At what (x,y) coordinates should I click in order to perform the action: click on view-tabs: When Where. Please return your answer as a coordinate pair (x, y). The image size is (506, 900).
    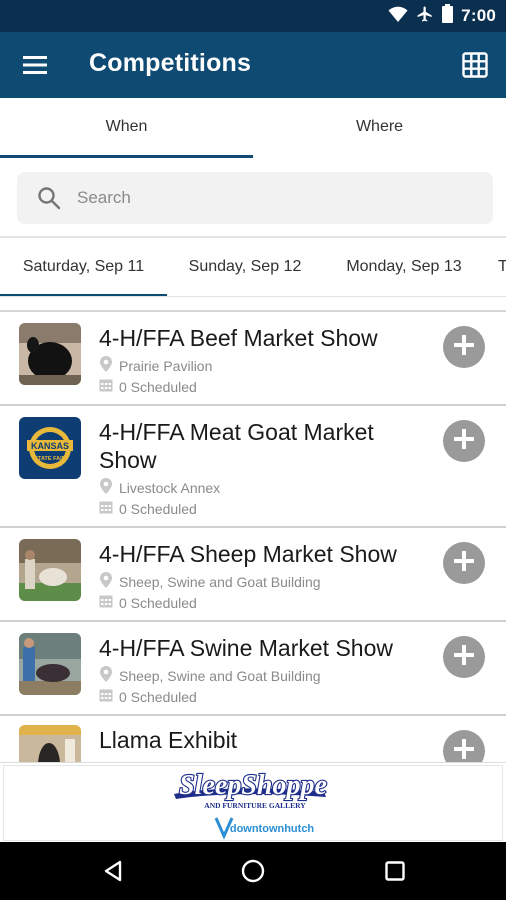
    Looking at the image, I should click on (253, 128).